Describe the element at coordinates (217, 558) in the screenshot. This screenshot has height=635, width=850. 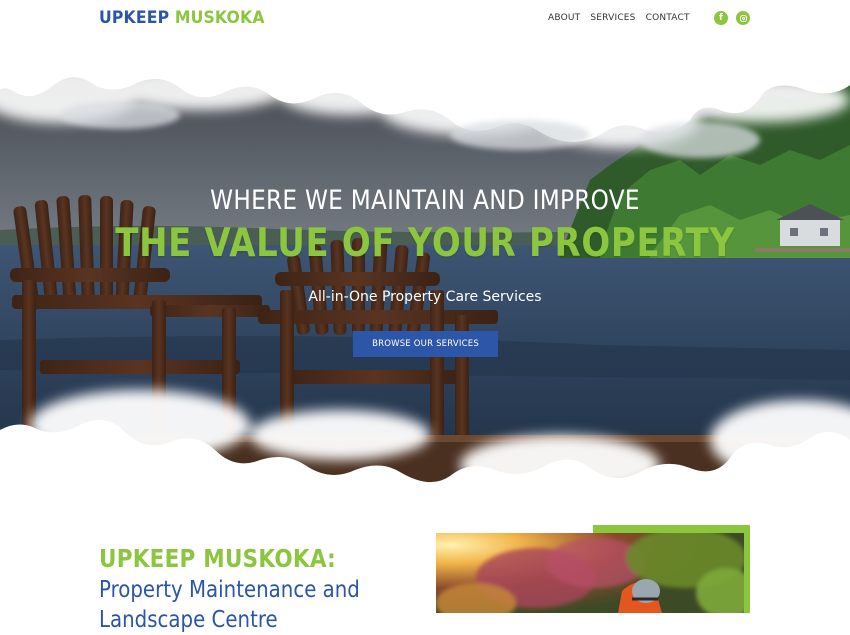
I see `intro-title: UPKEEP MUSKOKA:` at that location.